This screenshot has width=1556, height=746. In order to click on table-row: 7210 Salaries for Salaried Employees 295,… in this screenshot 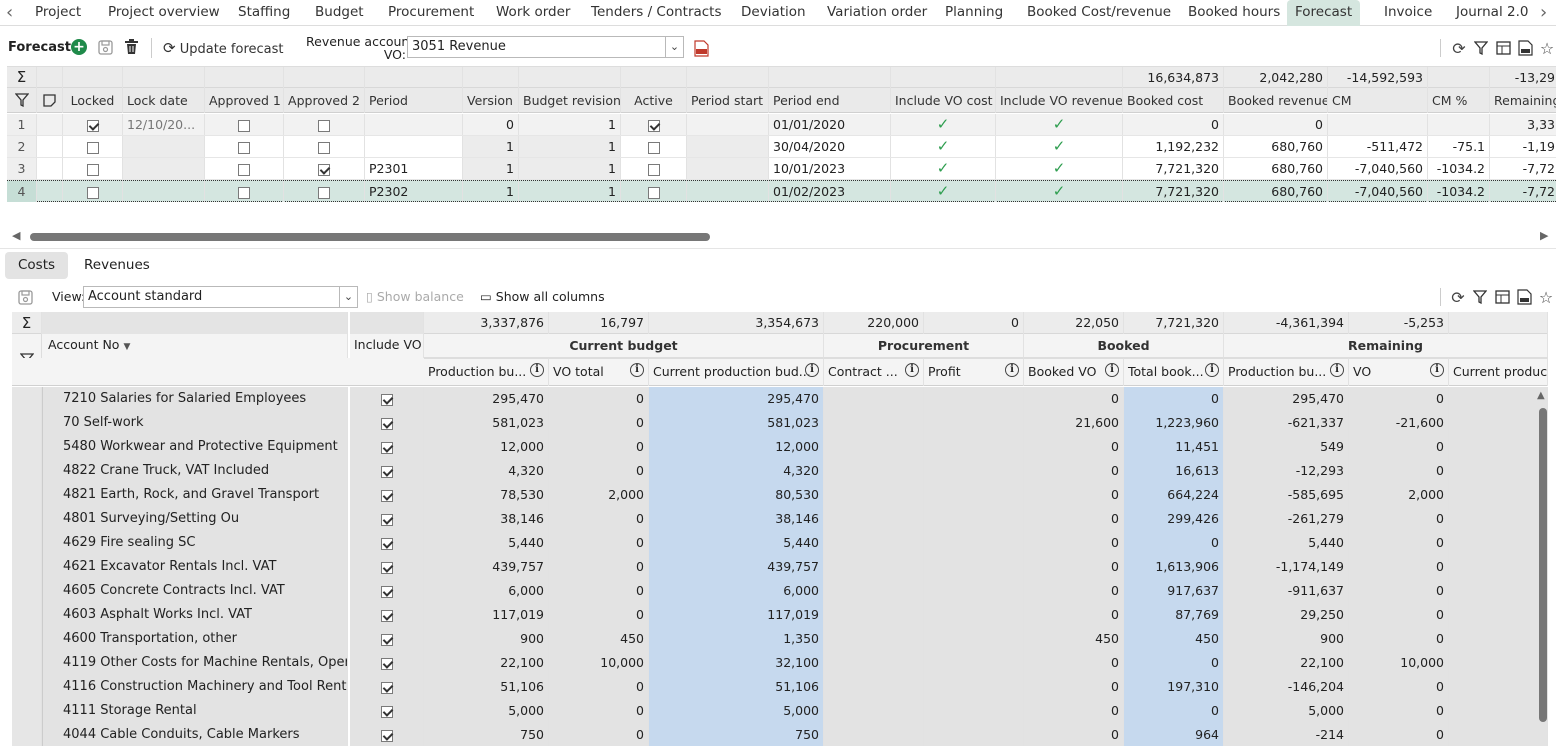, I will do `click(780, 399)`.